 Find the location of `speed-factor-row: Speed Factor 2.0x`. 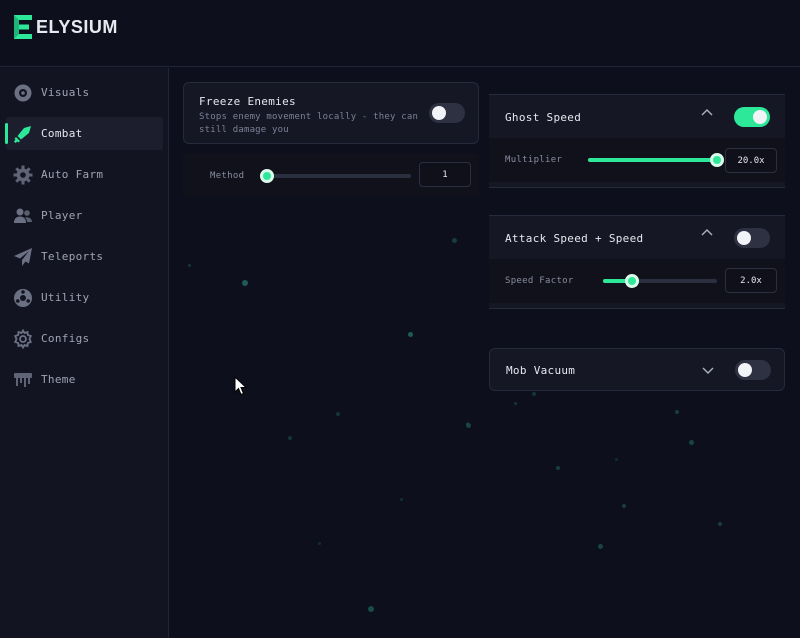

speed-factor-row: Speed Factor 2.0x is located at coordinates (637, 281).